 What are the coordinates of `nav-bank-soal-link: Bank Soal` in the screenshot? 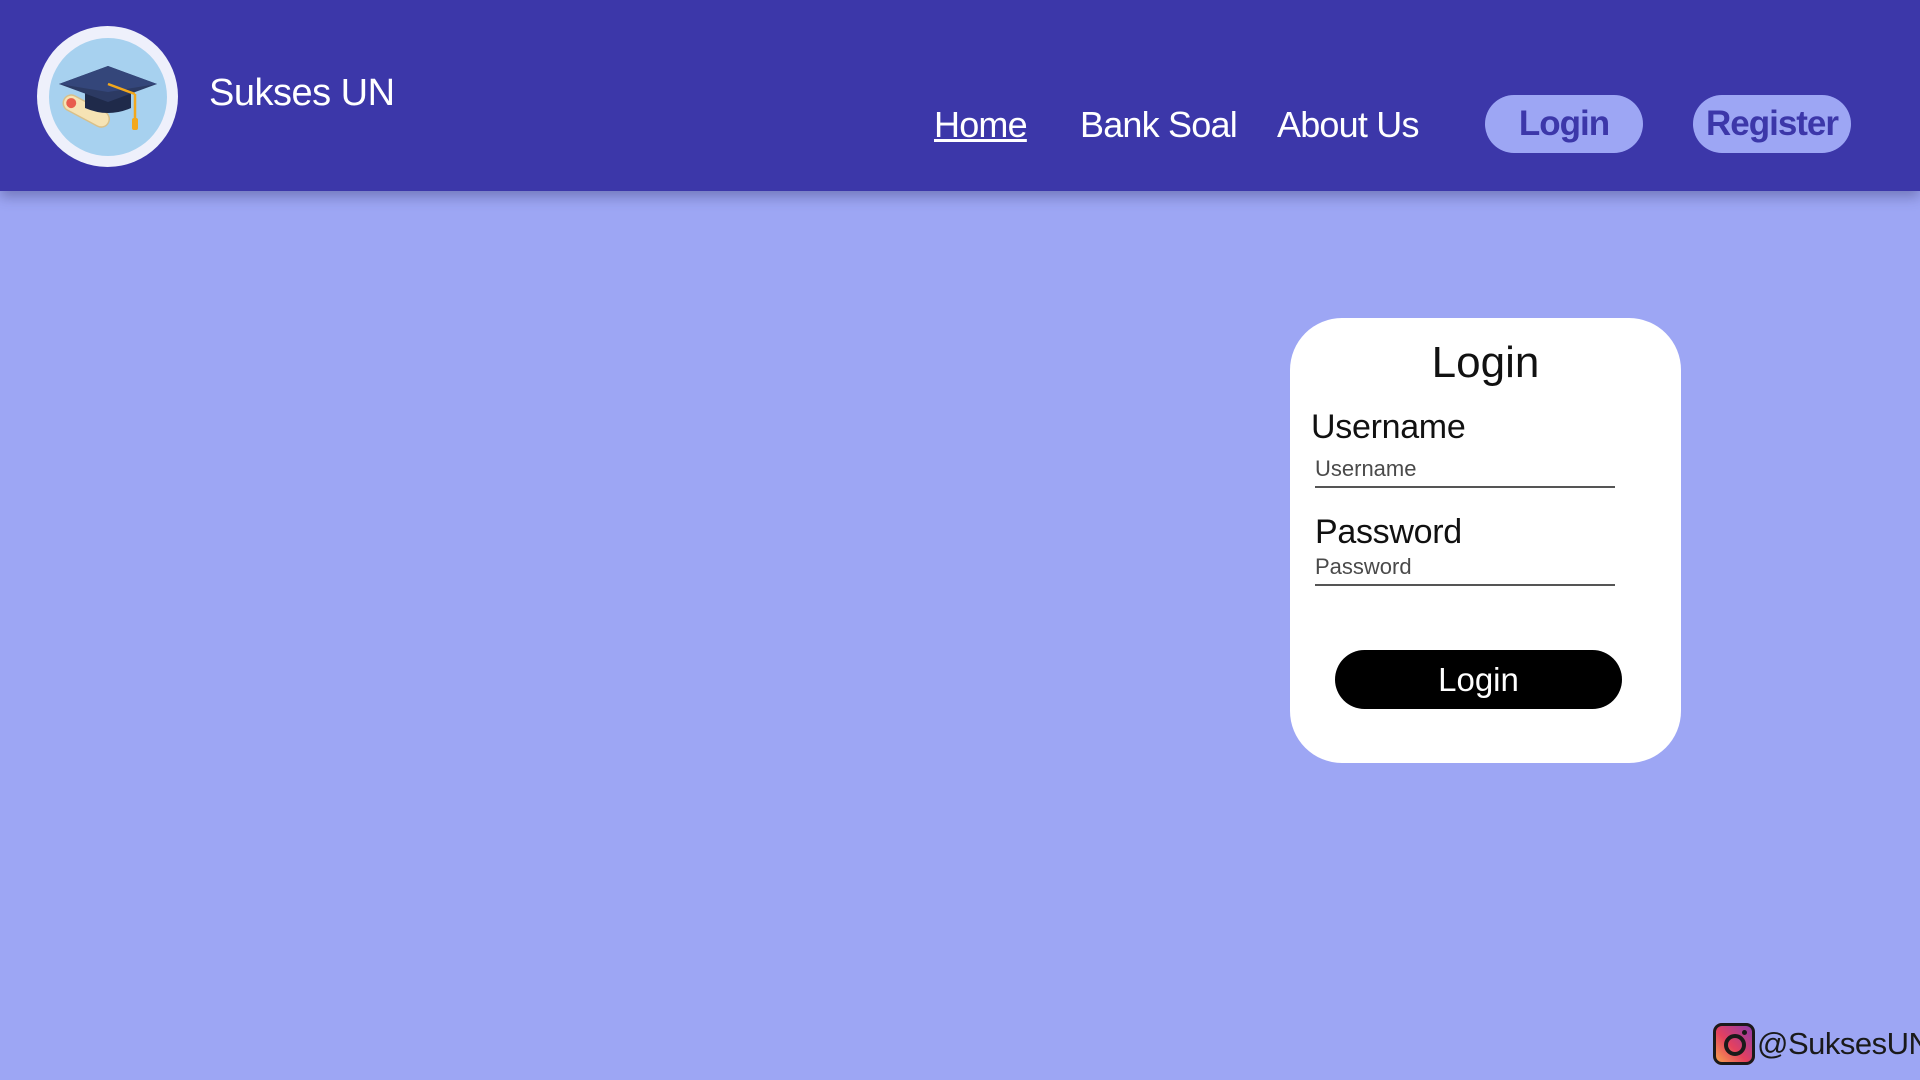 It's located at (1159, 125).